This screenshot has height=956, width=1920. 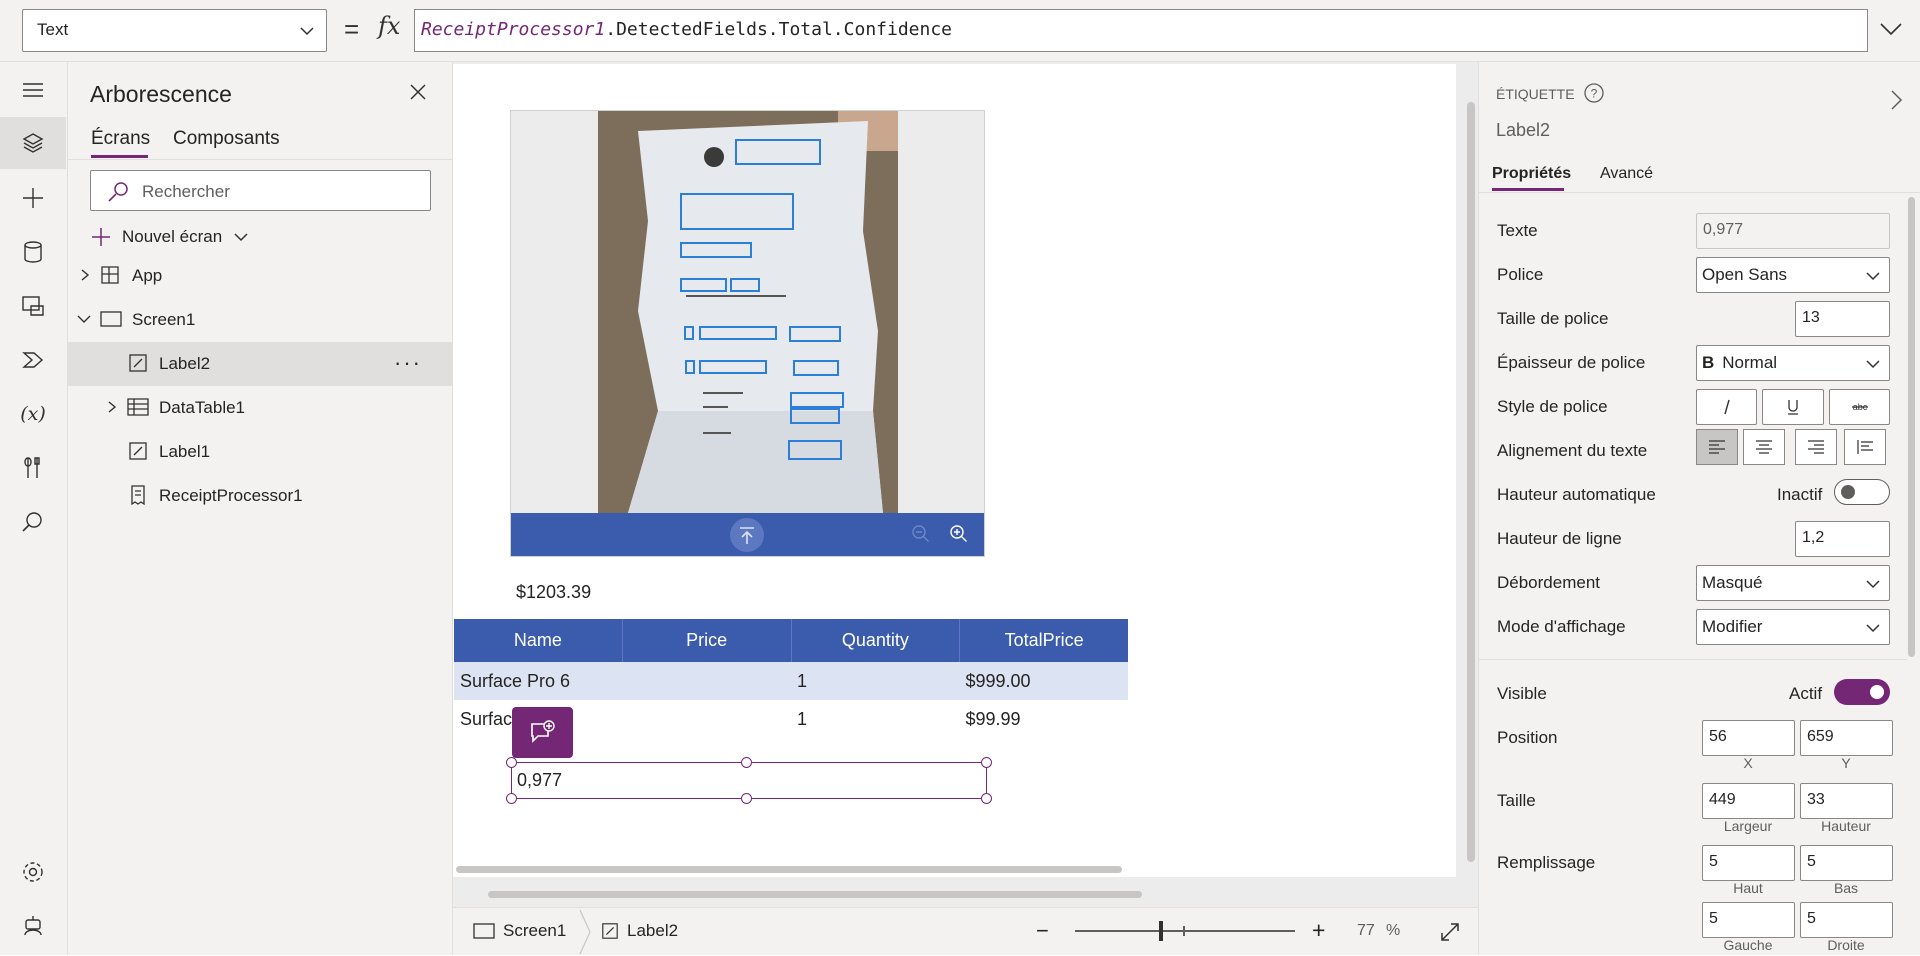 What do you see at coordinates (1816, 447) in the screenshot?
I see `align-right-button` at bounding box center [1816, 447].